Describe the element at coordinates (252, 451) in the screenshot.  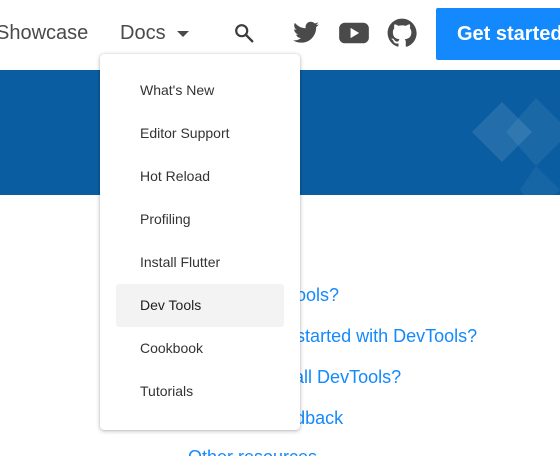
I see `toc-link-other-resources: Other resources` at that location.